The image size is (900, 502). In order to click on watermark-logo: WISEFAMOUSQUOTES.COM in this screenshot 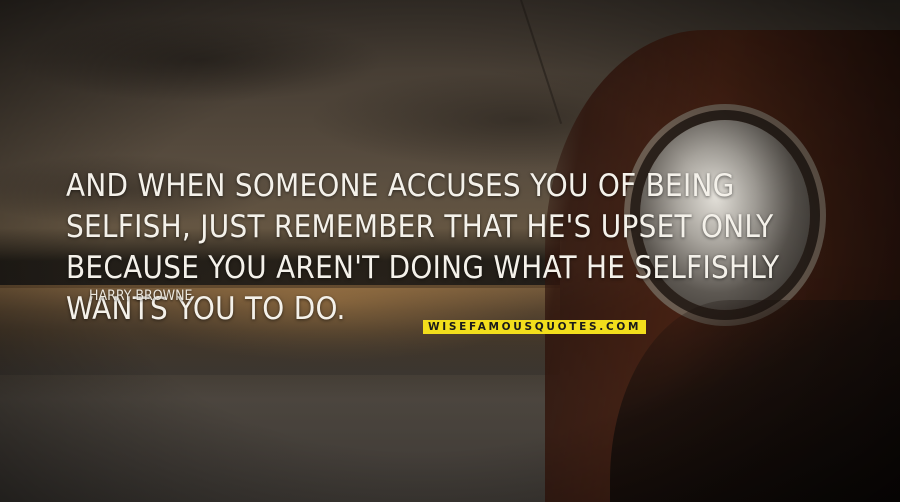, I will do `click(535, 327)`.